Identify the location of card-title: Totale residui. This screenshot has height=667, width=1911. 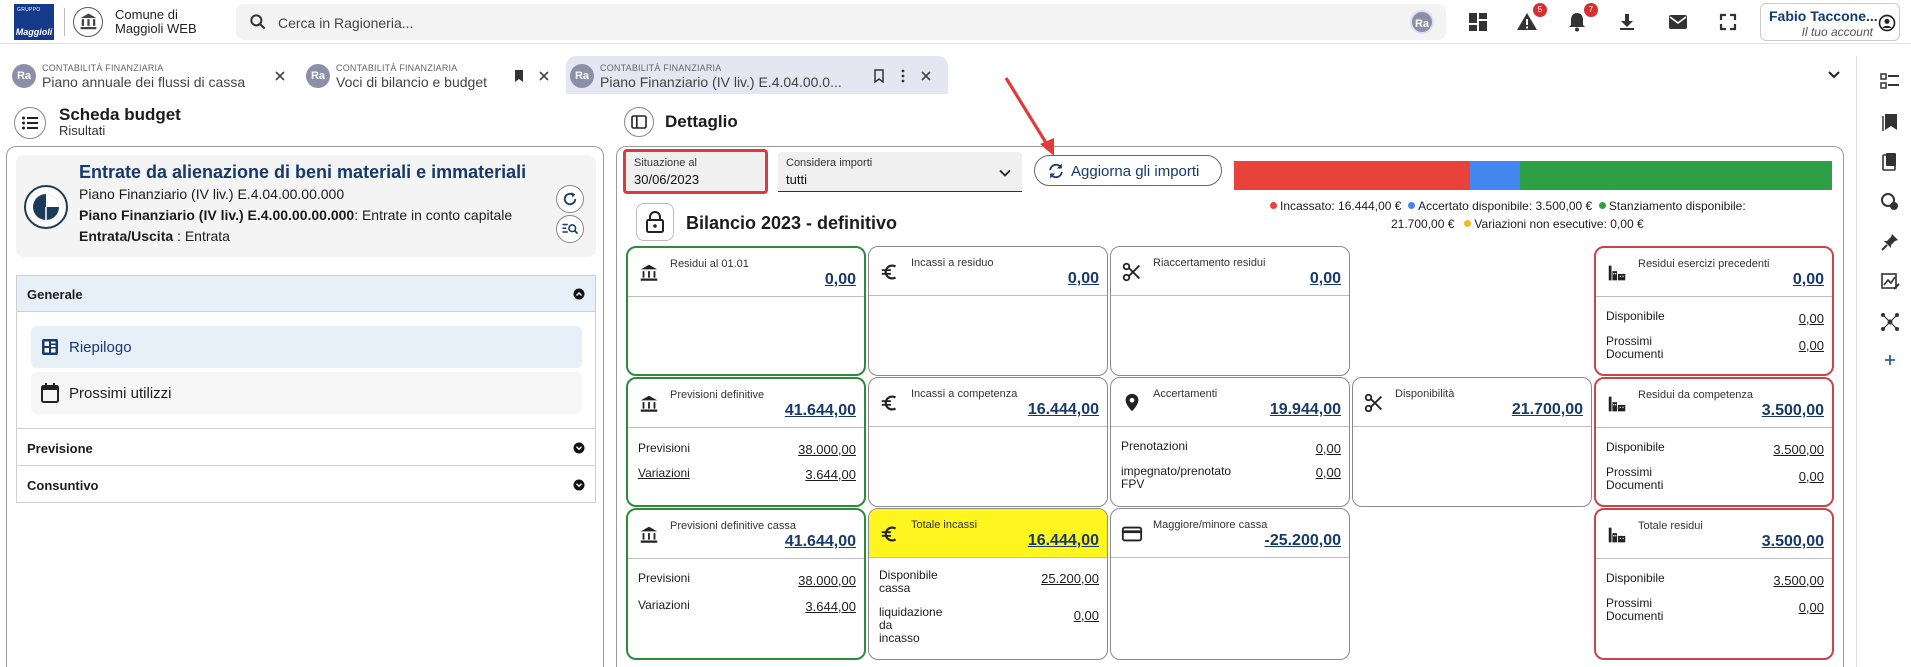
(1670, 526).